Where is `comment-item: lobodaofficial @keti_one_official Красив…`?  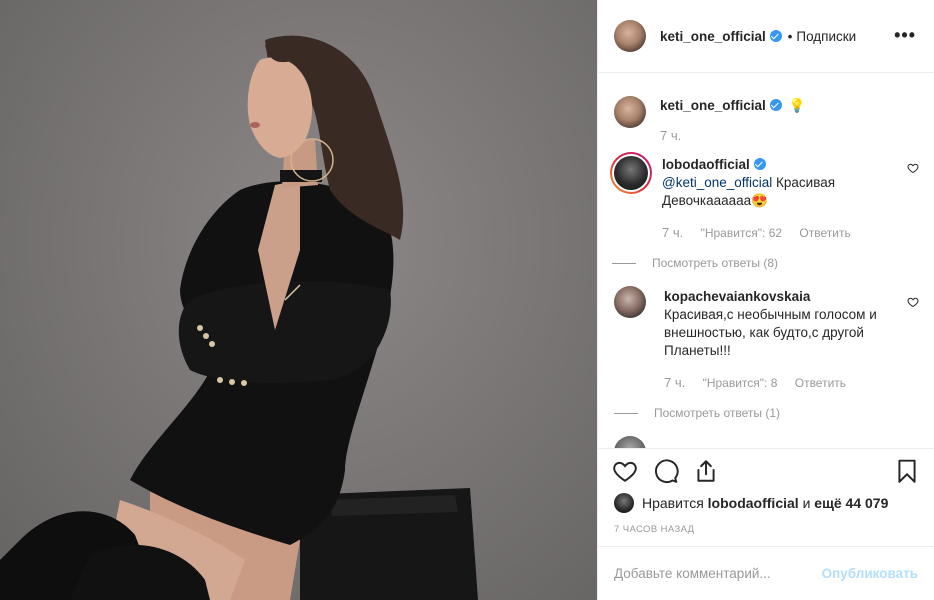
comment-item: lobodaofficial @keti_one_official Красив… is located at coordinates (764, 212).